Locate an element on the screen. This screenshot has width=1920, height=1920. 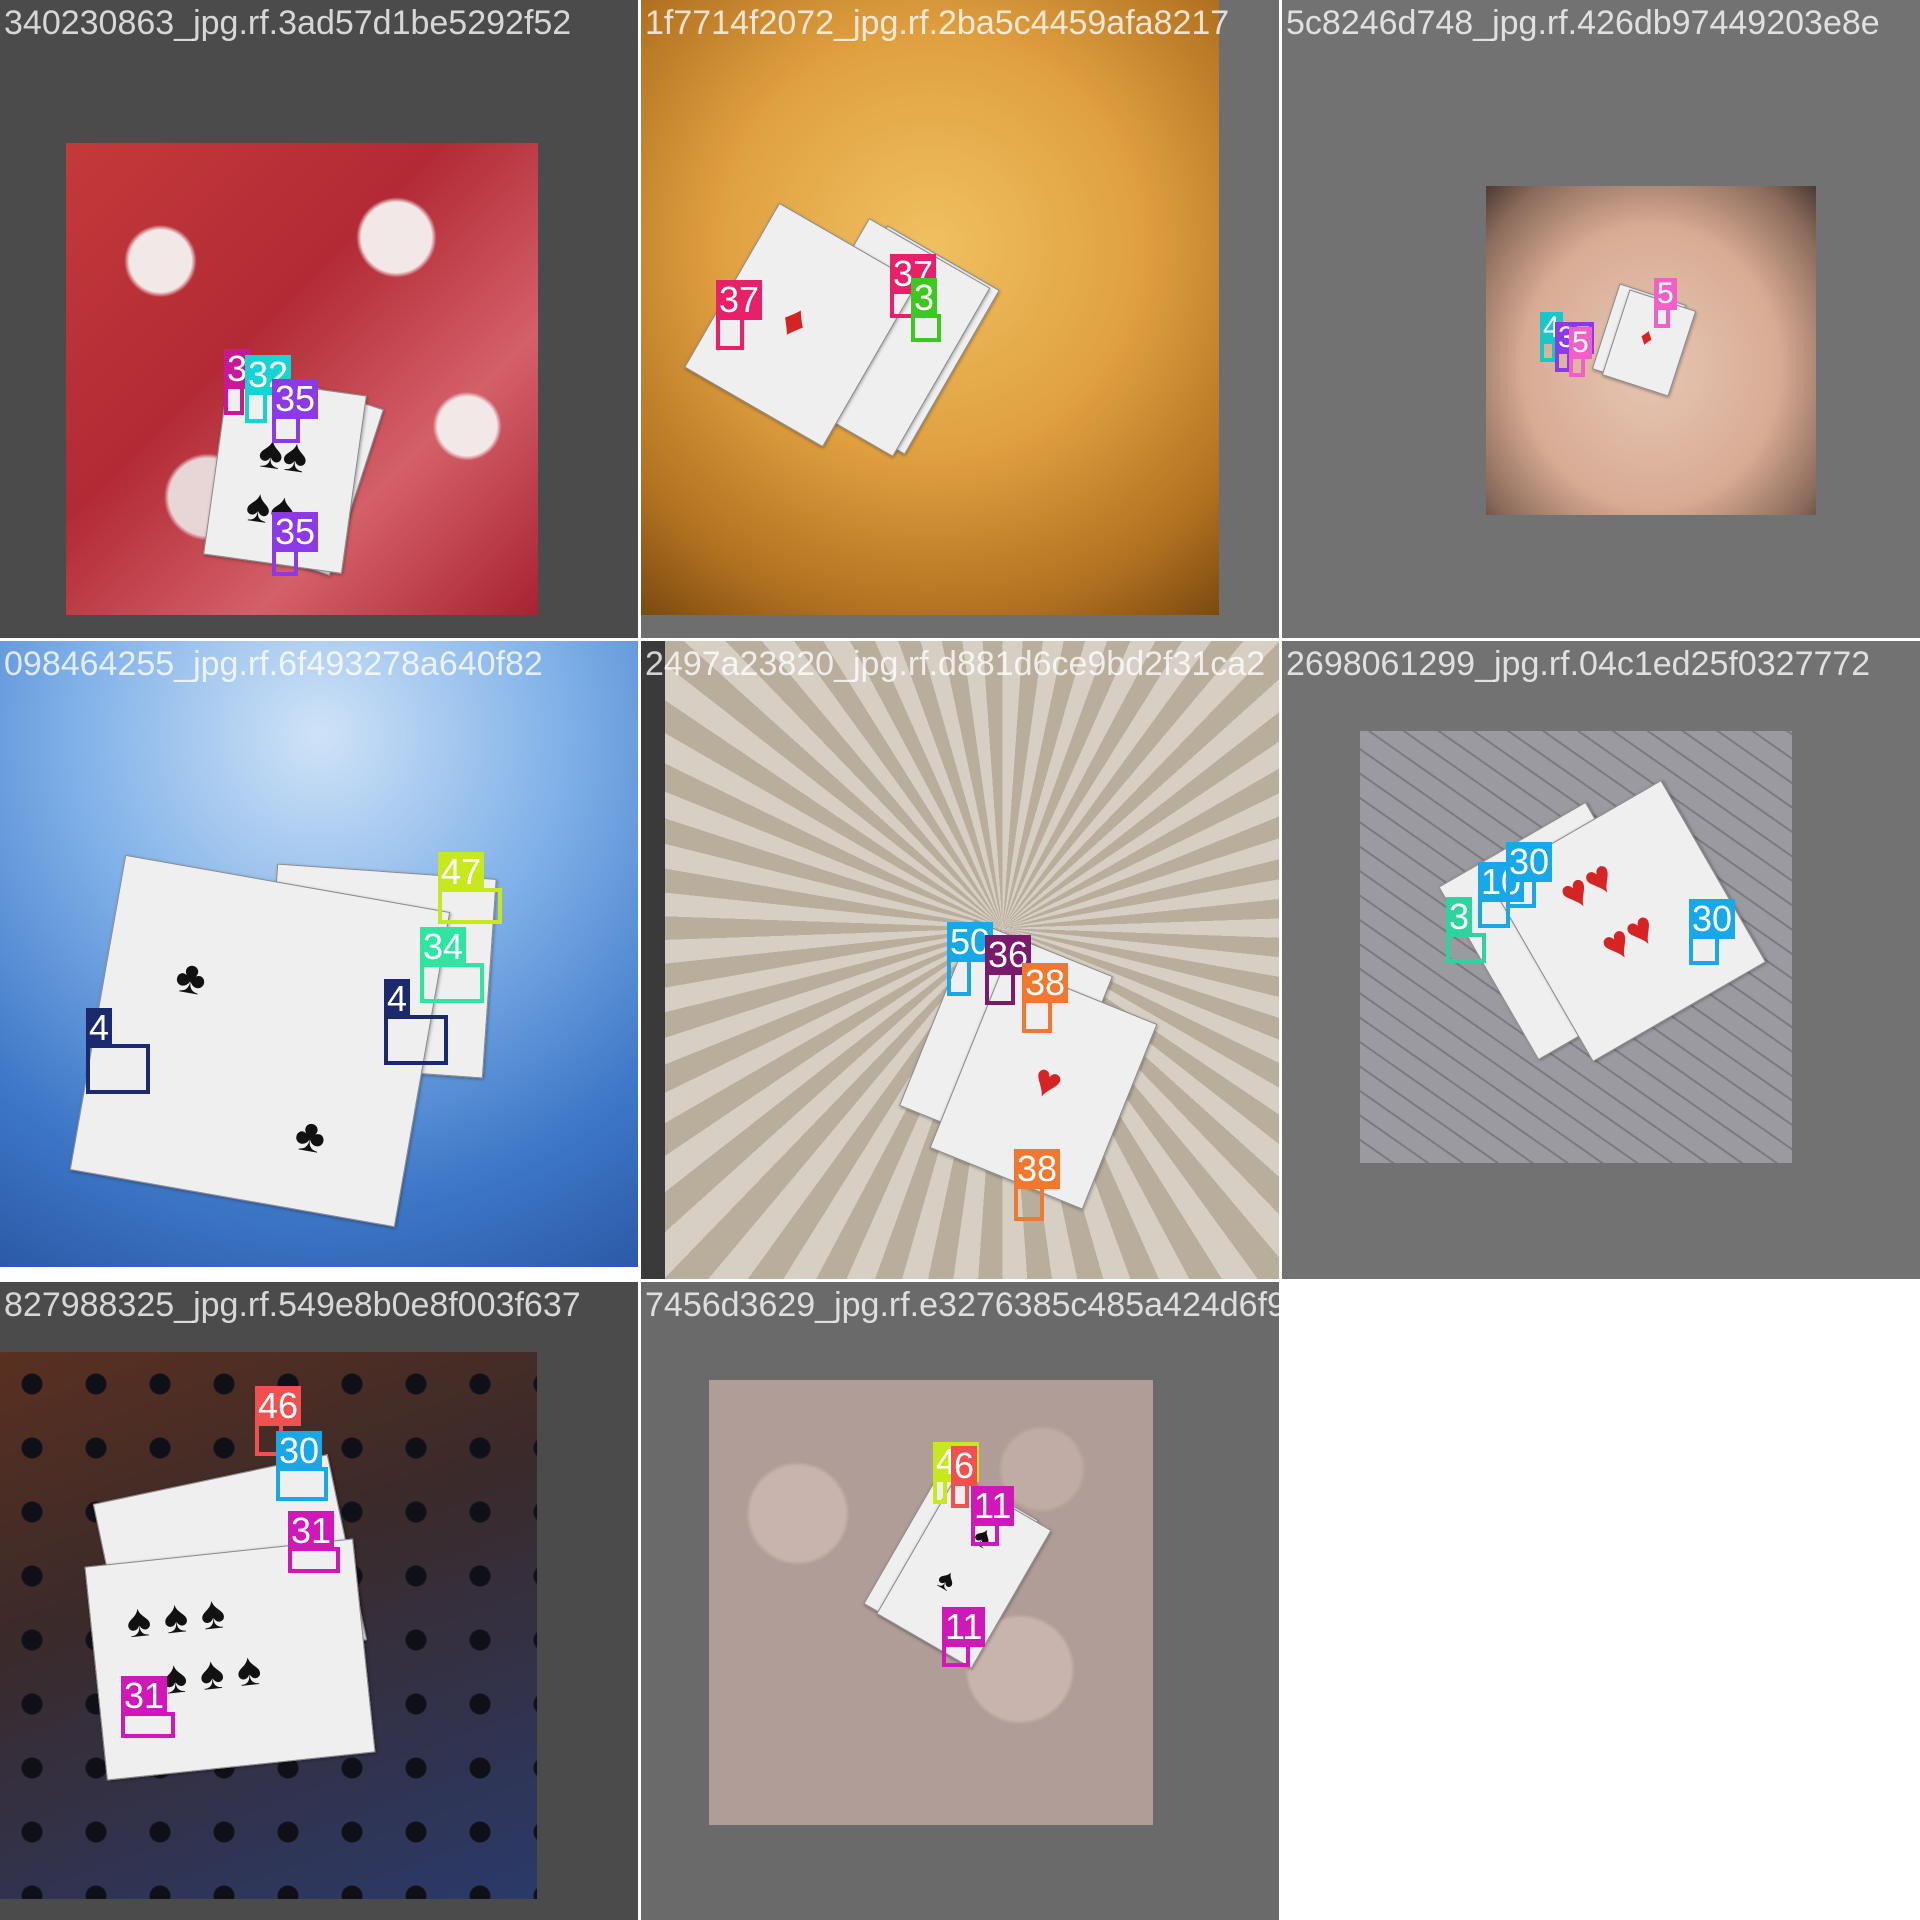
spade-pip-icon: ♠ is located at coordinates (946, 1580).